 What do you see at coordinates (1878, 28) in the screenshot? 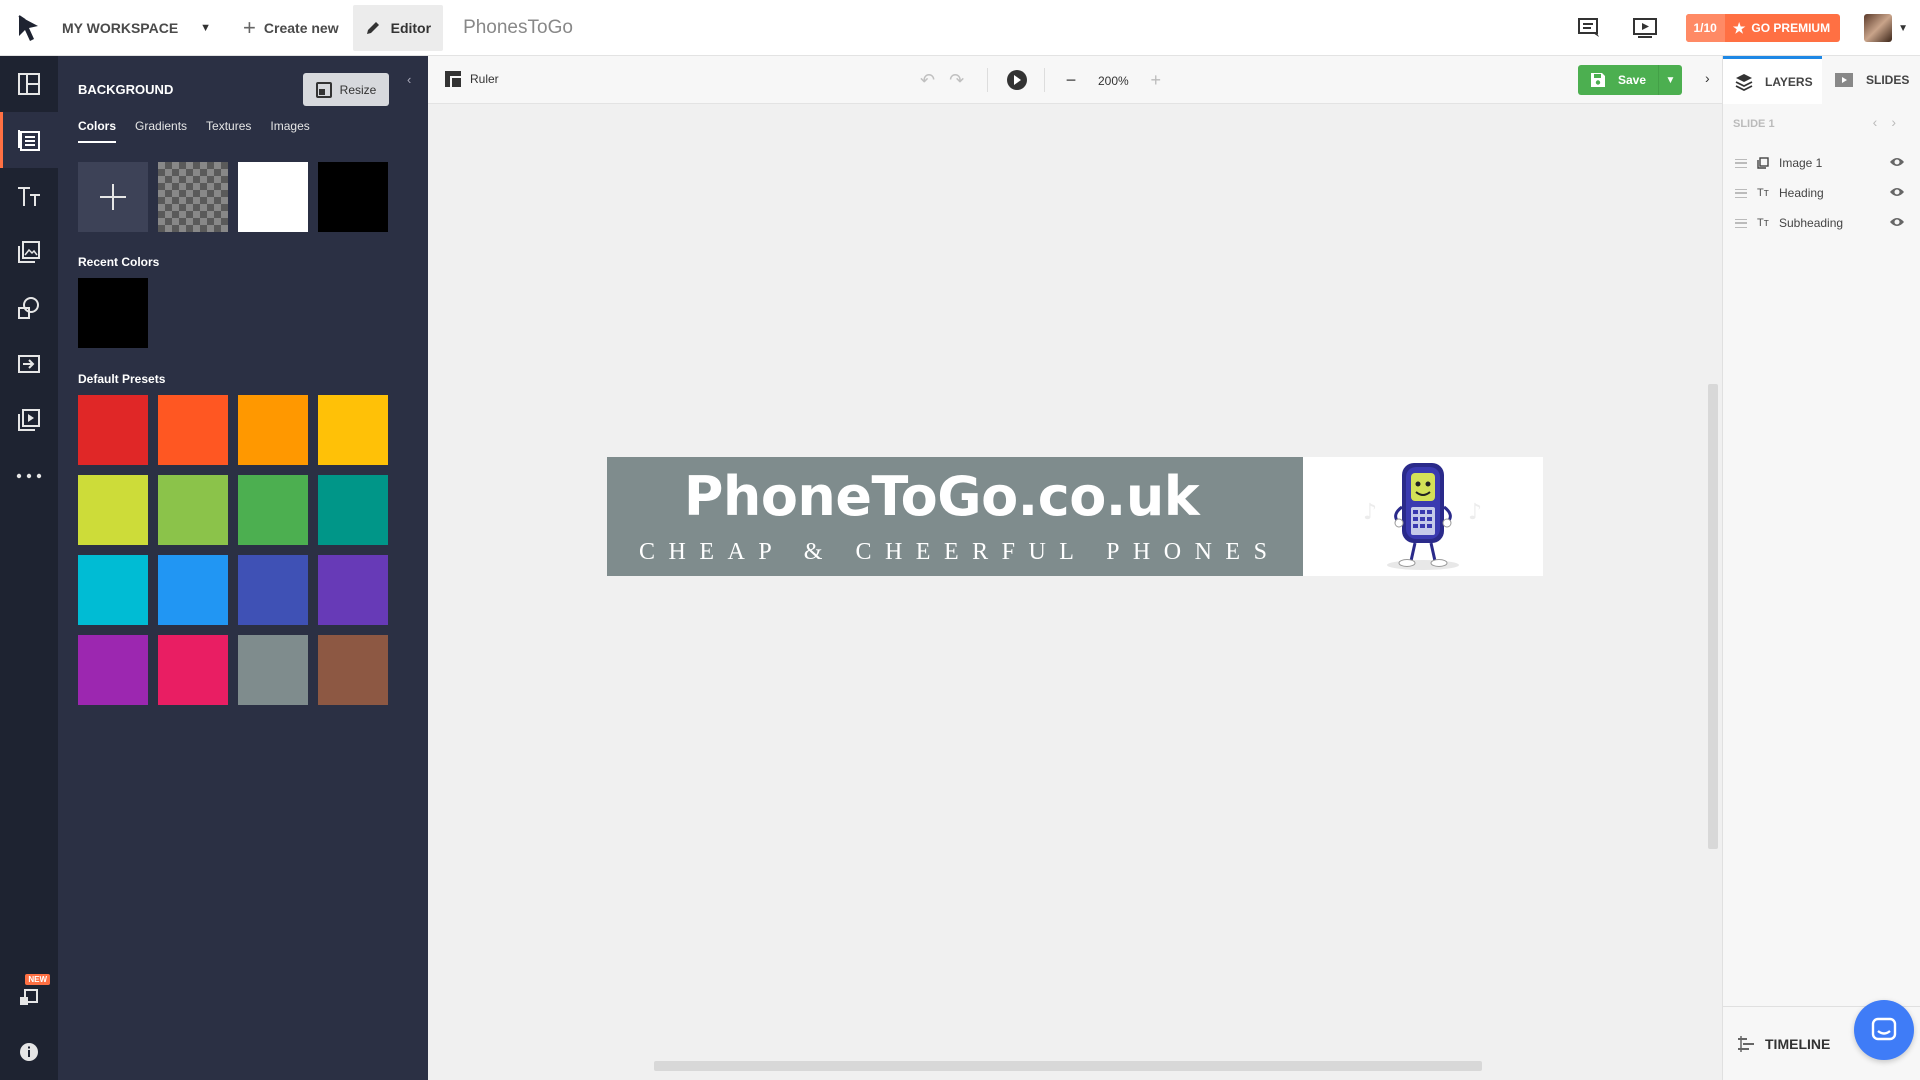
I see `avatar` at bounding box center [1878, 28].